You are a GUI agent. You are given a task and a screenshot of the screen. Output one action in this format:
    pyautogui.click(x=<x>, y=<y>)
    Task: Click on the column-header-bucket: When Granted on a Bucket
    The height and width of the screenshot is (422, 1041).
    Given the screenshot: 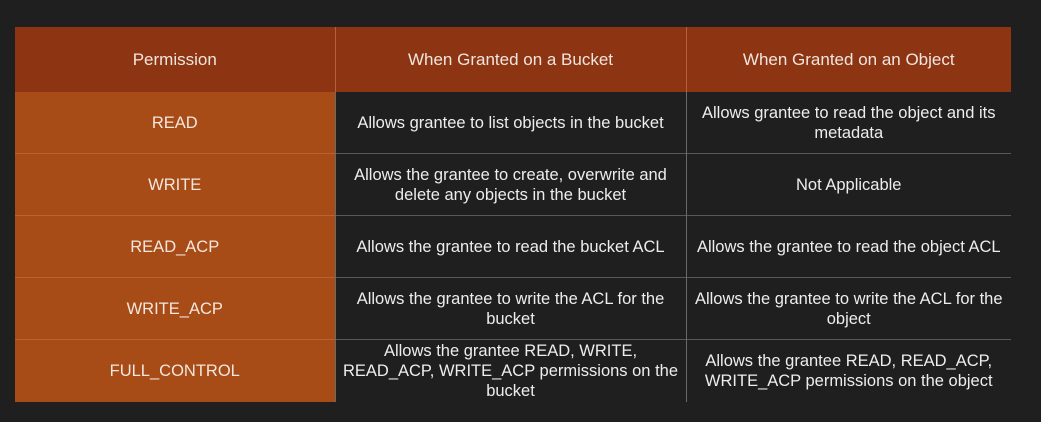 What is the action you would take?
    pyautogui.click(x=510, y=59)
    